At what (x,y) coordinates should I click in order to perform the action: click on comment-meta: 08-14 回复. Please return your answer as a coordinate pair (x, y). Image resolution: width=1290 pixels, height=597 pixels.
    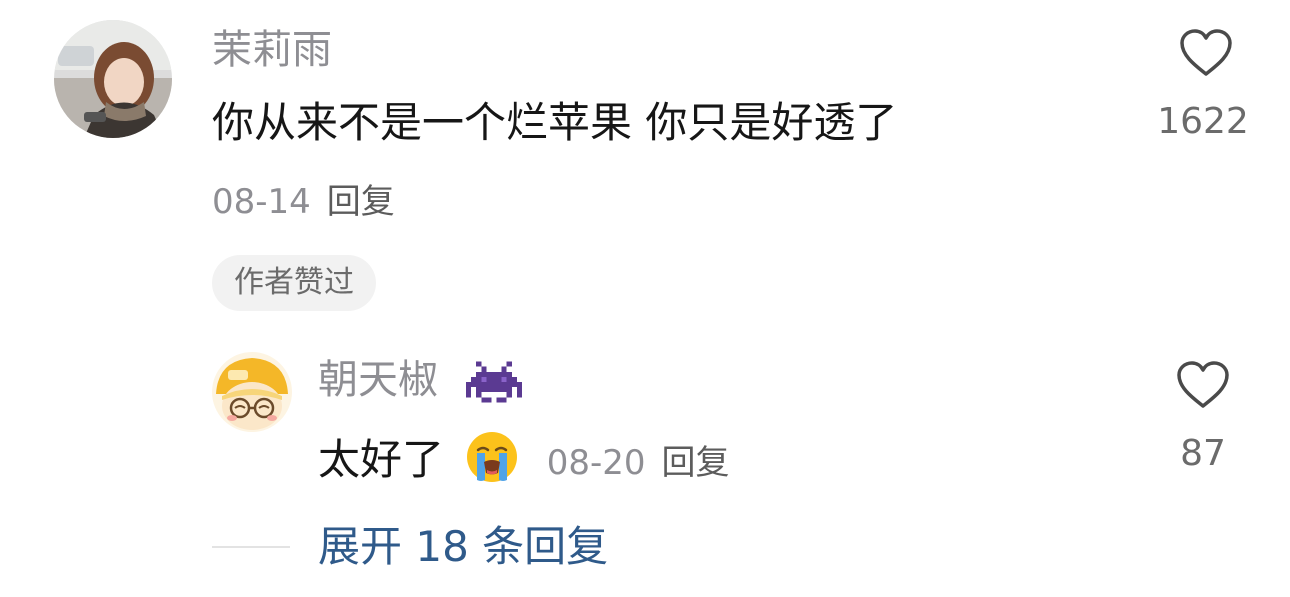
    Looking at the image, I should click on (303, 202).